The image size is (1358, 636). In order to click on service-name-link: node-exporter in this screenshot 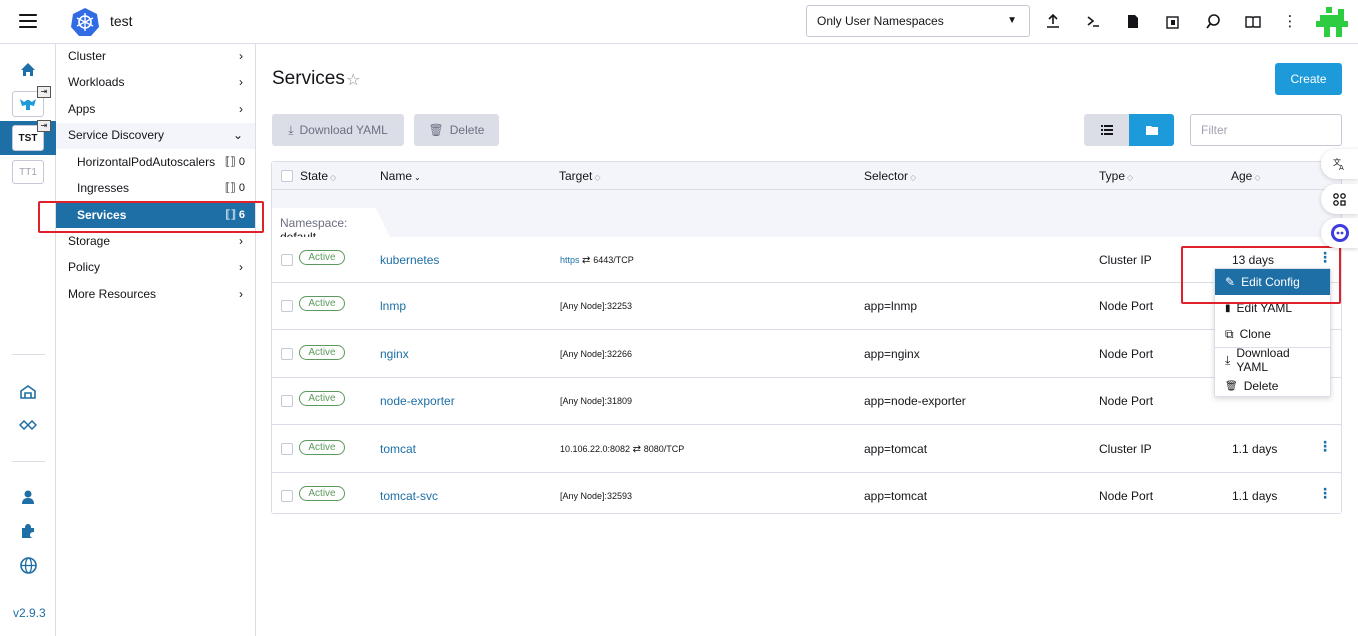, I will do `click(417, 401)`.